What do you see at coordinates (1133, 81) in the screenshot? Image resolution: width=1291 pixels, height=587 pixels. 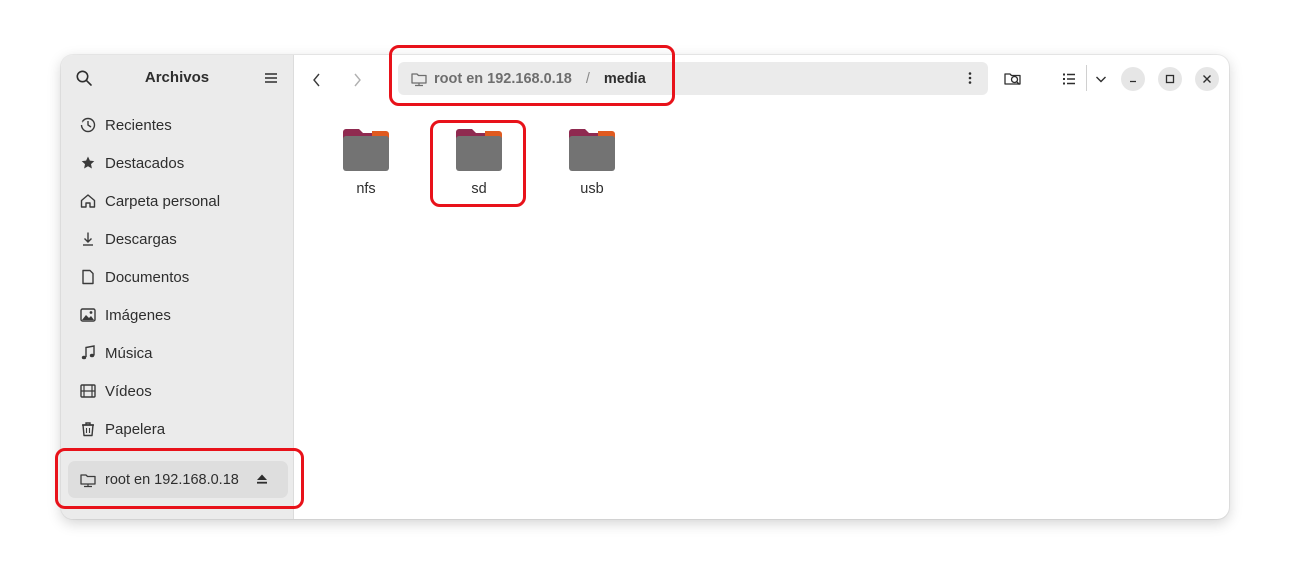 I see `minimize-icon` at bounding box center [1133, 81].